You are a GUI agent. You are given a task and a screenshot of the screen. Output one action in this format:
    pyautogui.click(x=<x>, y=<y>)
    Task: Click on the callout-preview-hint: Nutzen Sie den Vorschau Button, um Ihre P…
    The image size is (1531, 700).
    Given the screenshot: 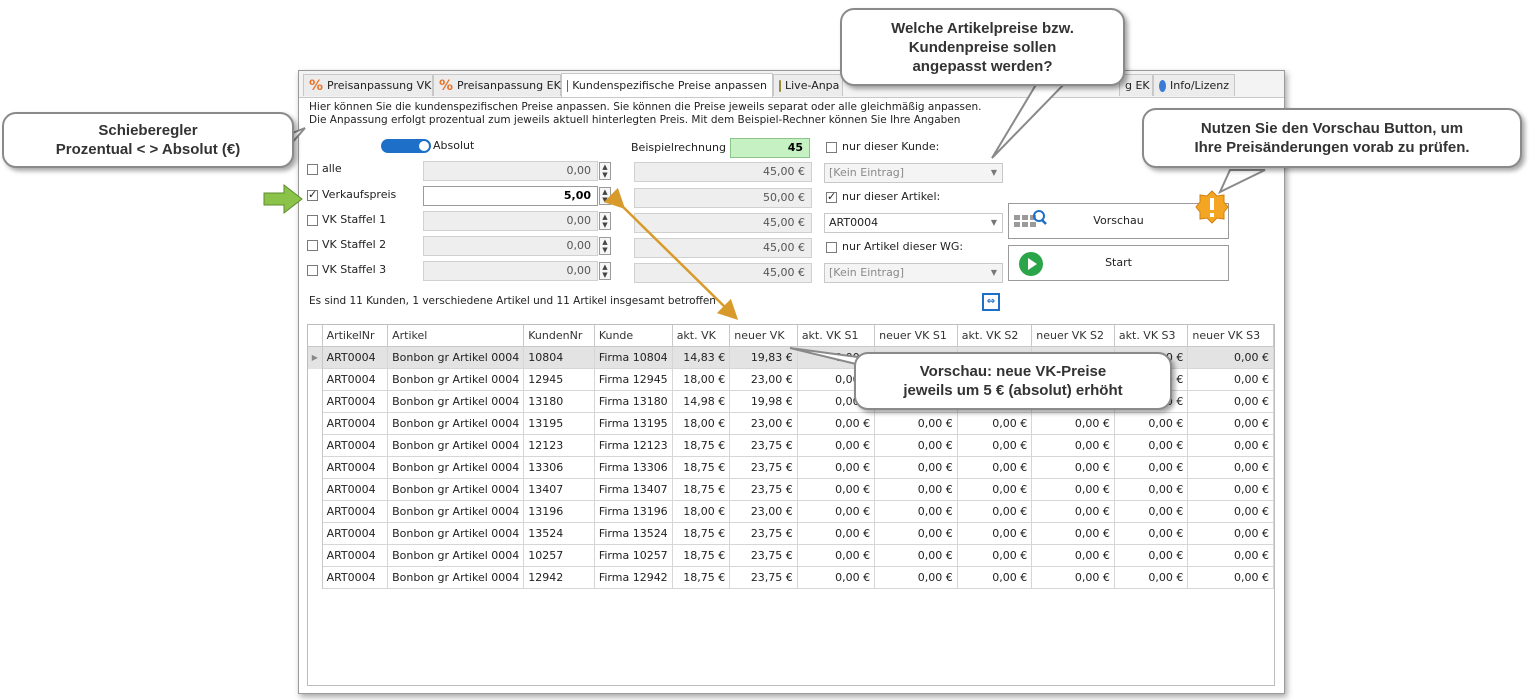 What is the action you would take?
    pyautogui.click(x=1332, y=138)
    